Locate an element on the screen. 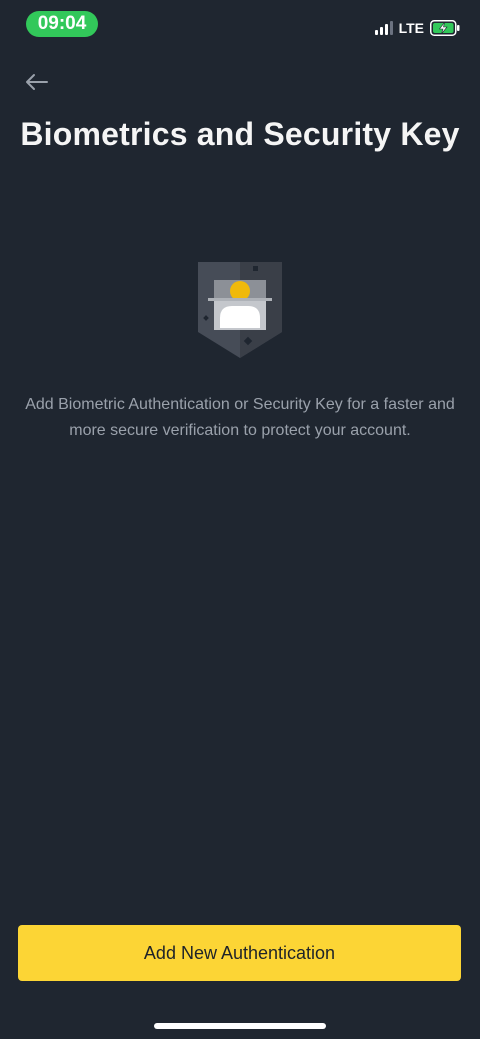 This screenshot has height=1039, width=480. status-time: 09:04 is located at coordinates (62, 24).